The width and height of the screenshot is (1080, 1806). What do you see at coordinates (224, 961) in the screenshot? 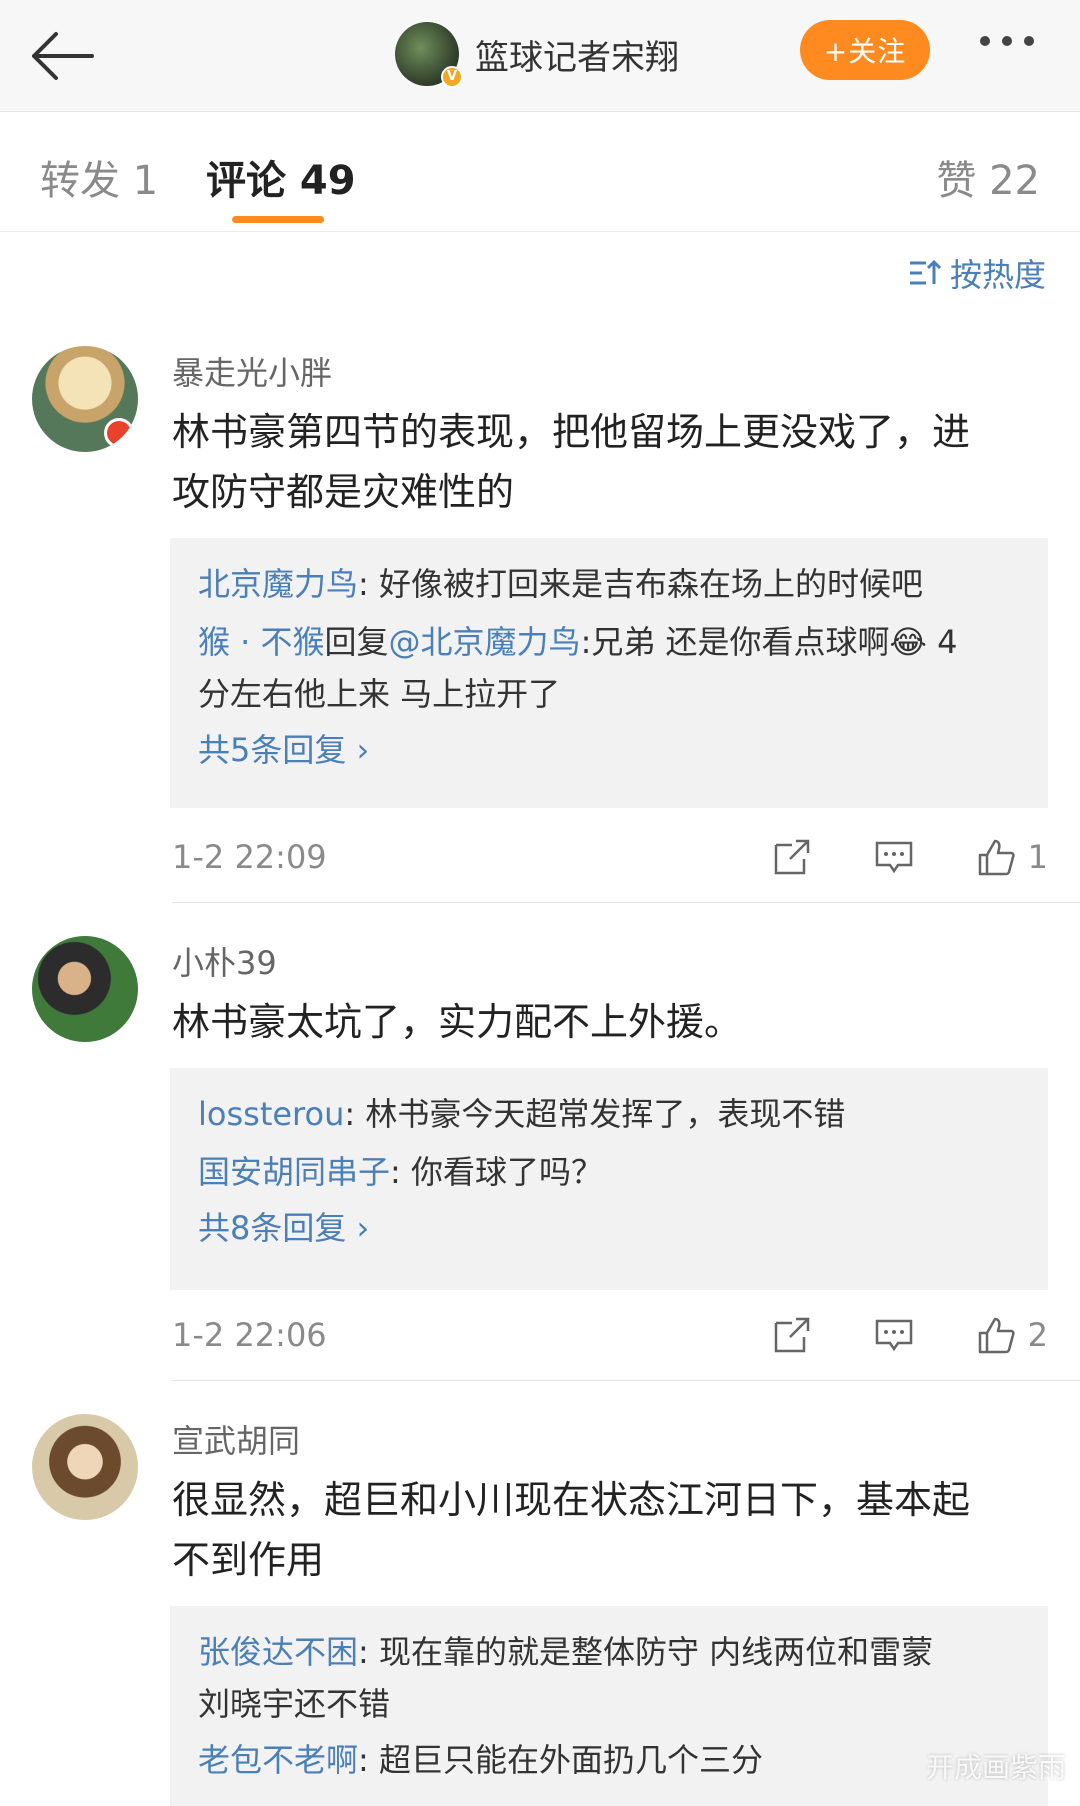
I see `commenter-name: 小朴39` at bounding box center [224, 961].